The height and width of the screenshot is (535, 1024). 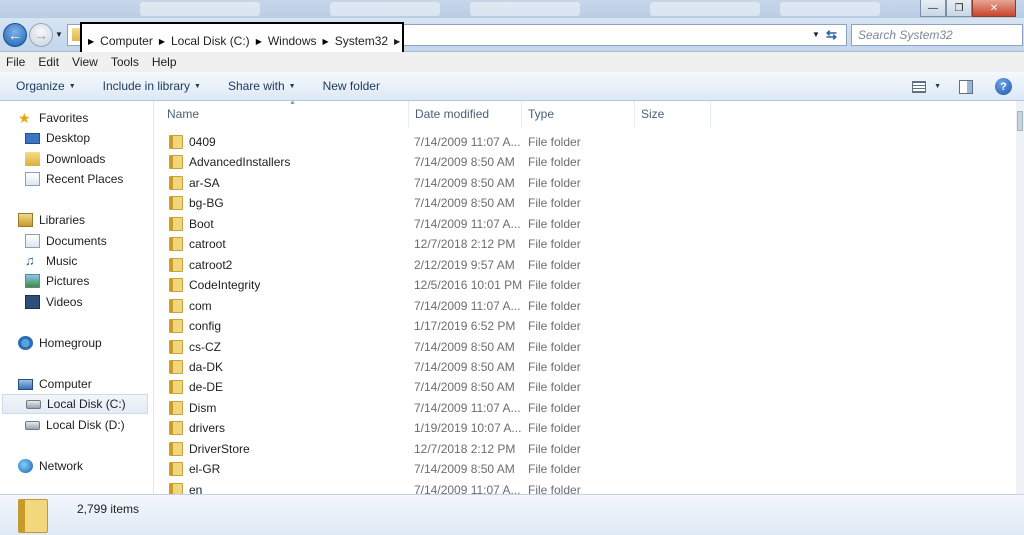 What do you see at coordinates (465, 114) in the screenshot?
I see `column-header-date: Date modified` at bounding box center [465, 114].